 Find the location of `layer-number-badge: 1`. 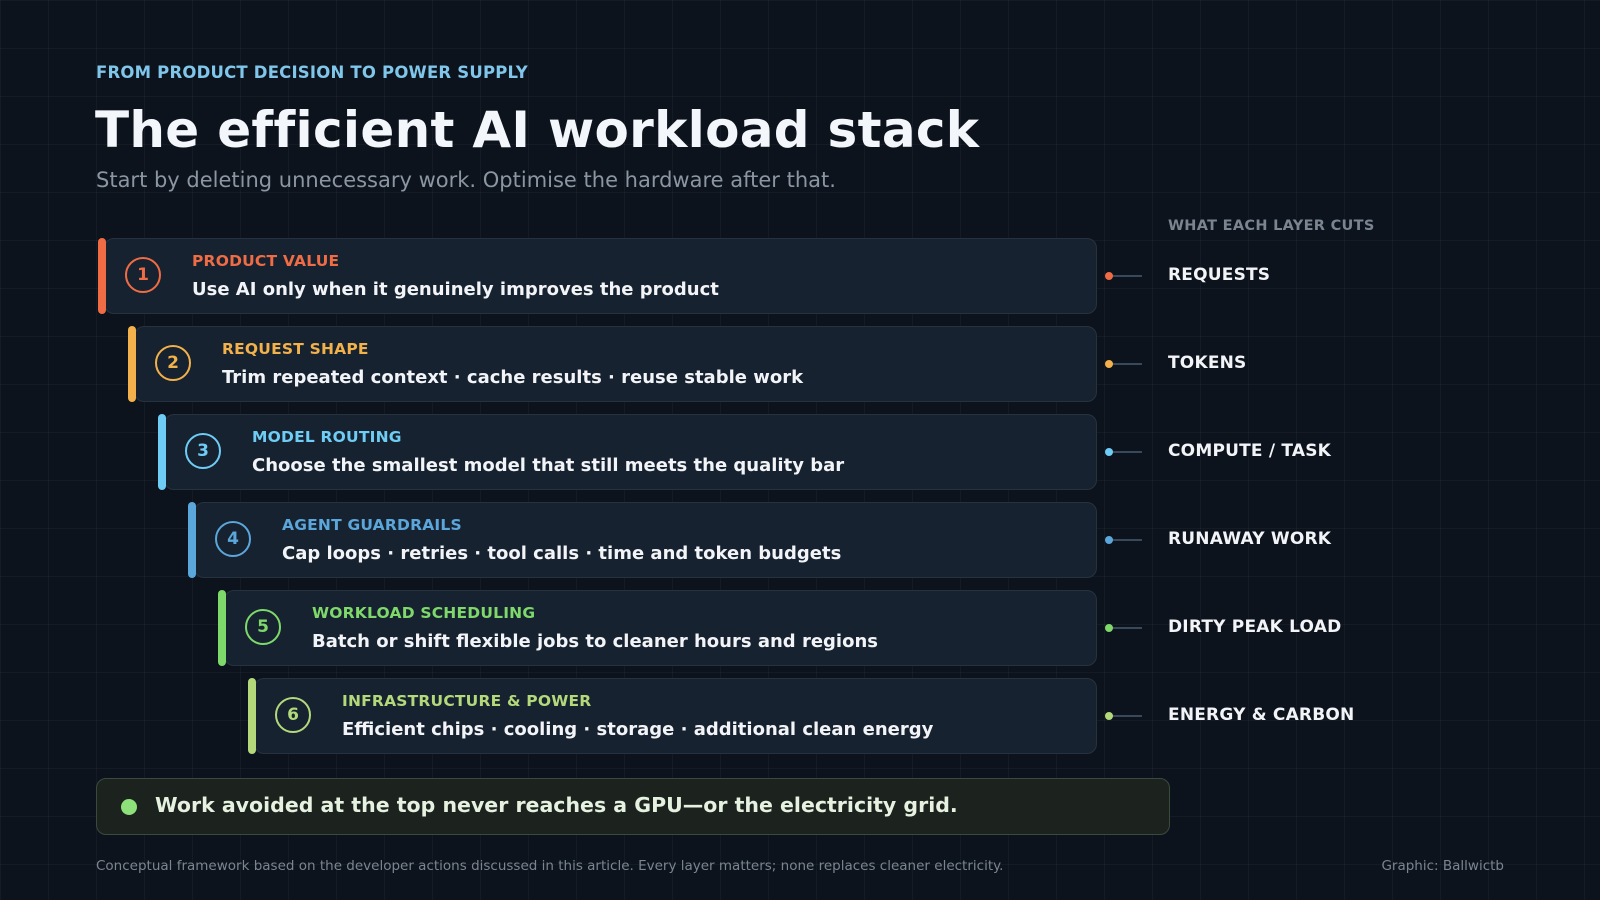

layer-number-badge: 1 is located at coordinates (143, 275).